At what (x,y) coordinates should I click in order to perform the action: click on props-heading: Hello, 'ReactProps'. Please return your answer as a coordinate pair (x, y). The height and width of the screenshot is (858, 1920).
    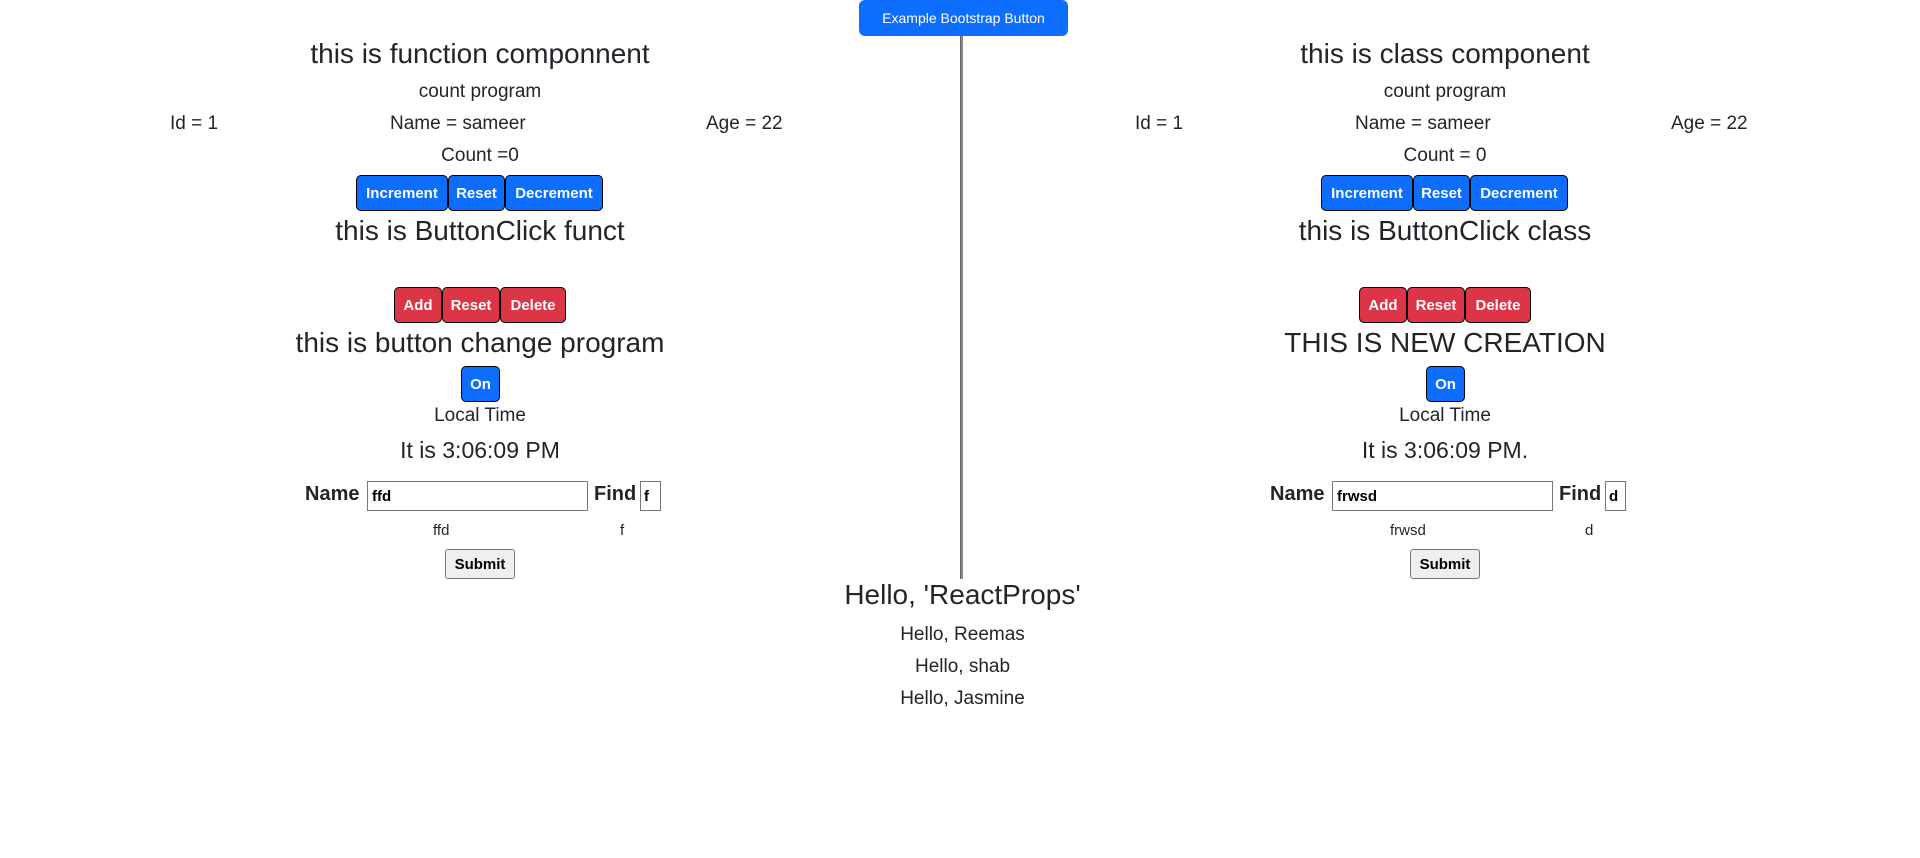
    Looking at the image, I should click on (962, 594).